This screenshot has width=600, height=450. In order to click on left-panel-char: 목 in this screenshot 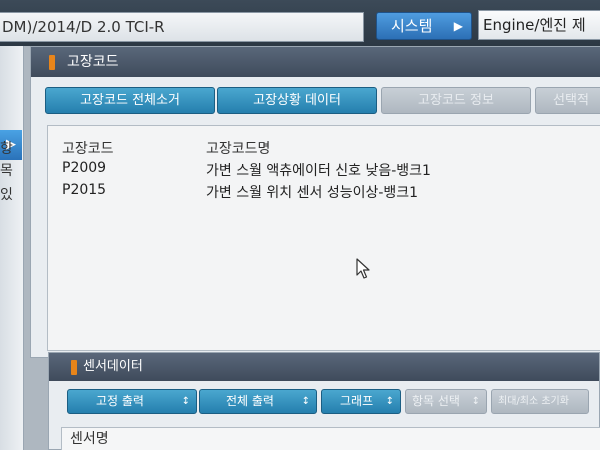, I will do `click(6, 171)`.